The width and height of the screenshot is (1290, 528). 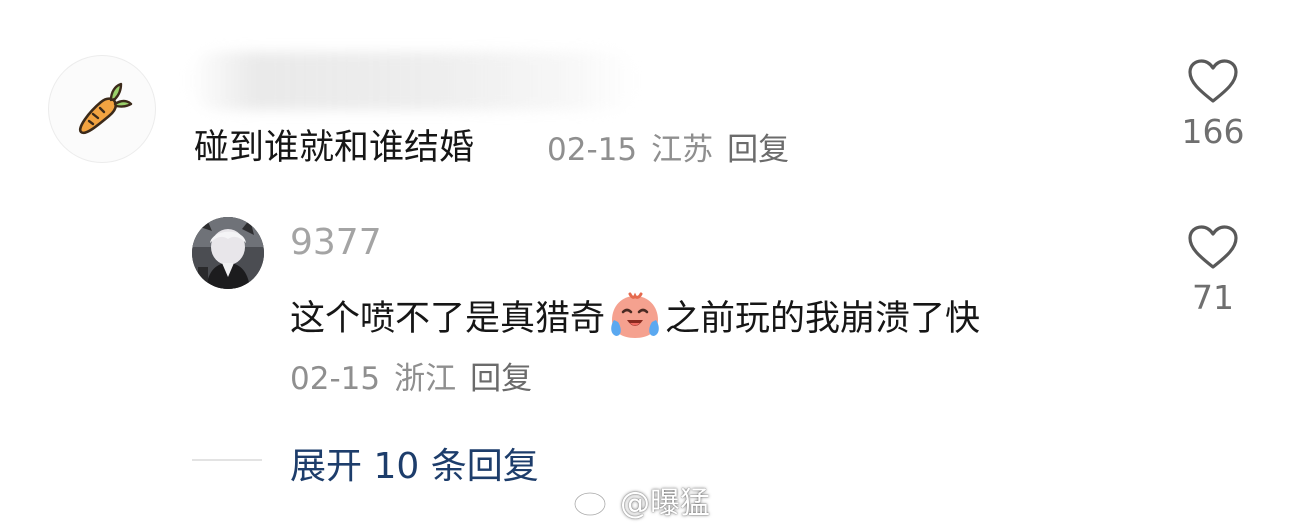 I want to click on reply-text-before: 这个喷不了是真猎奇, so click(x=448, y=319).